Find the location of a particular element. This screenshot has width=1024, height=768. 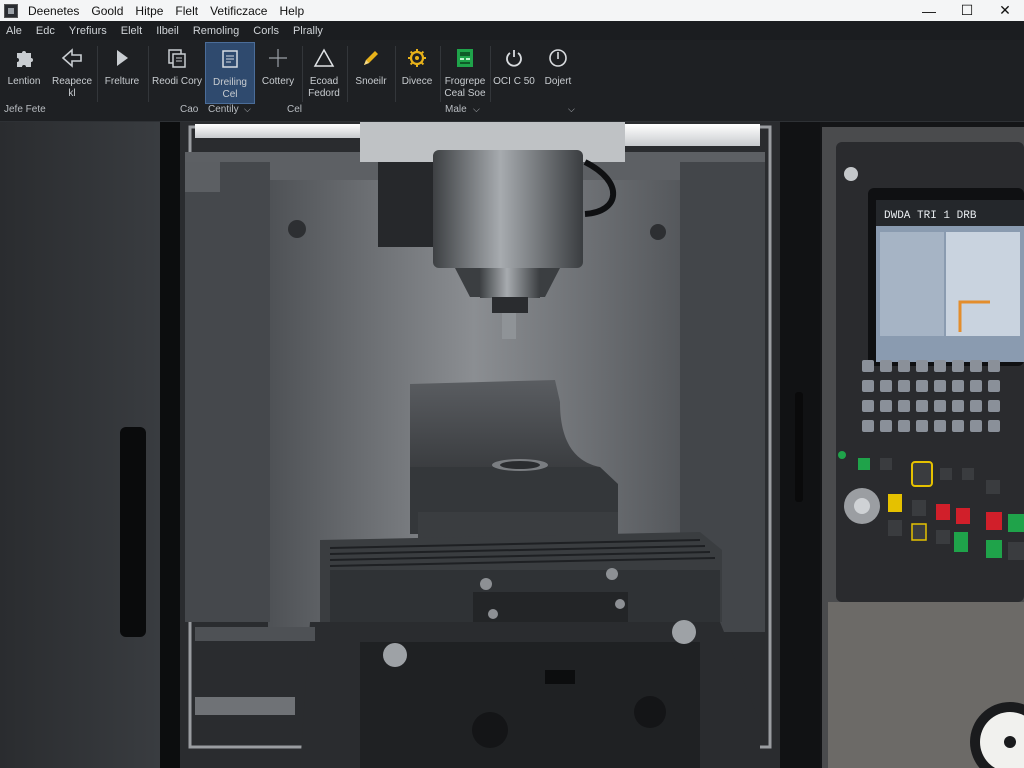

copy-icon is located at coordinates (177, 58).